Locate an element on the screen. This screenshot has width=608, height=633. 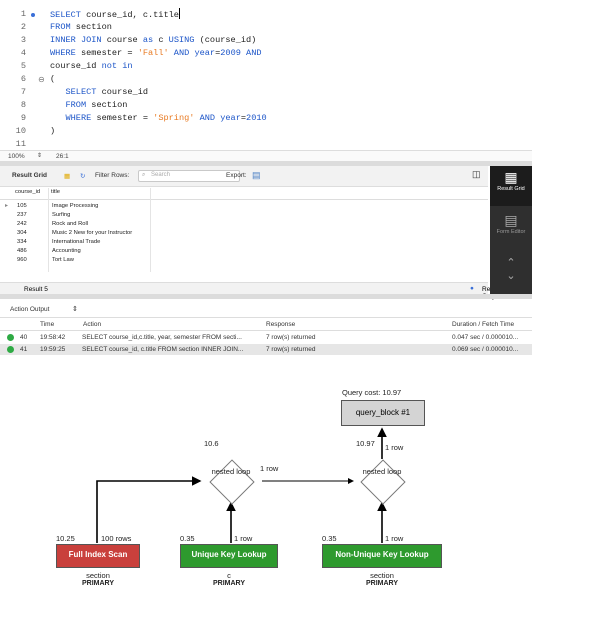
action-number: 40 is located at coordinates (24, 337).